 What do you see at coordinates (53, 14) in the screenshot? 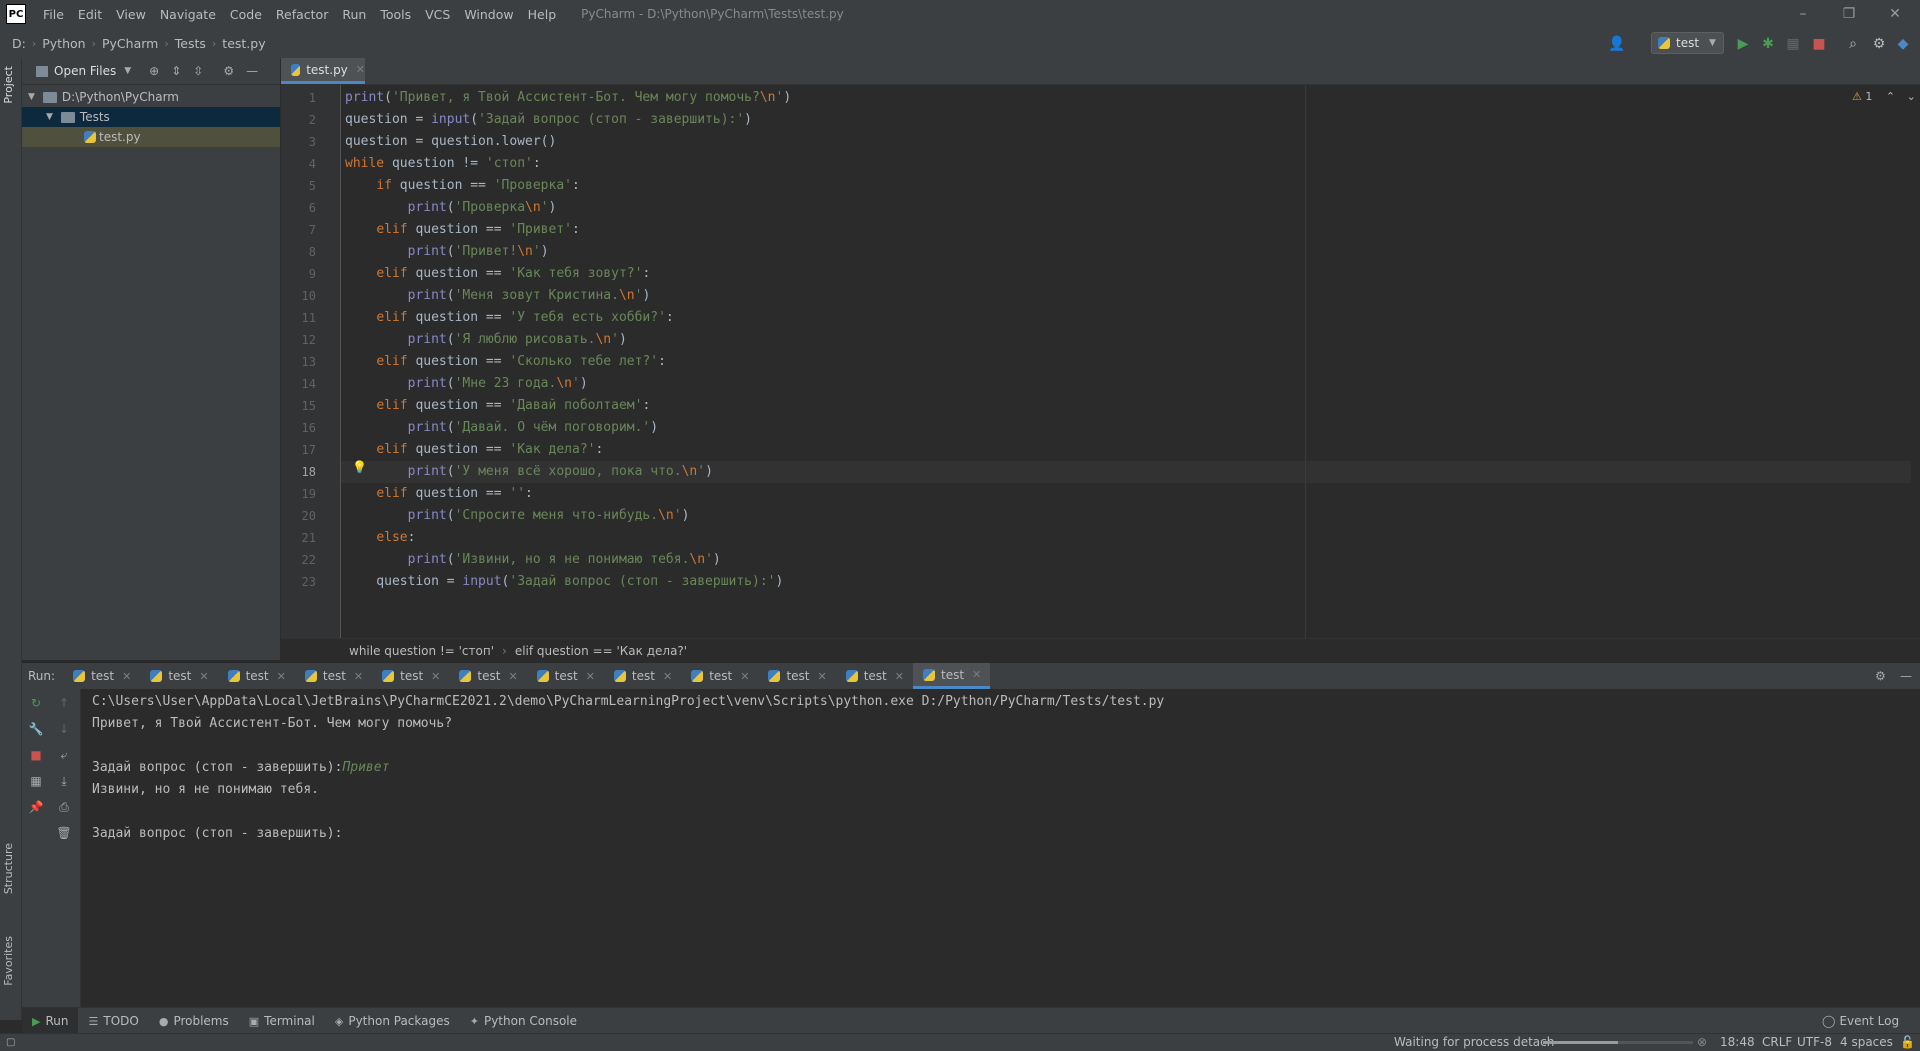
I see `menu-file: File` at bounding box center [53, 14].